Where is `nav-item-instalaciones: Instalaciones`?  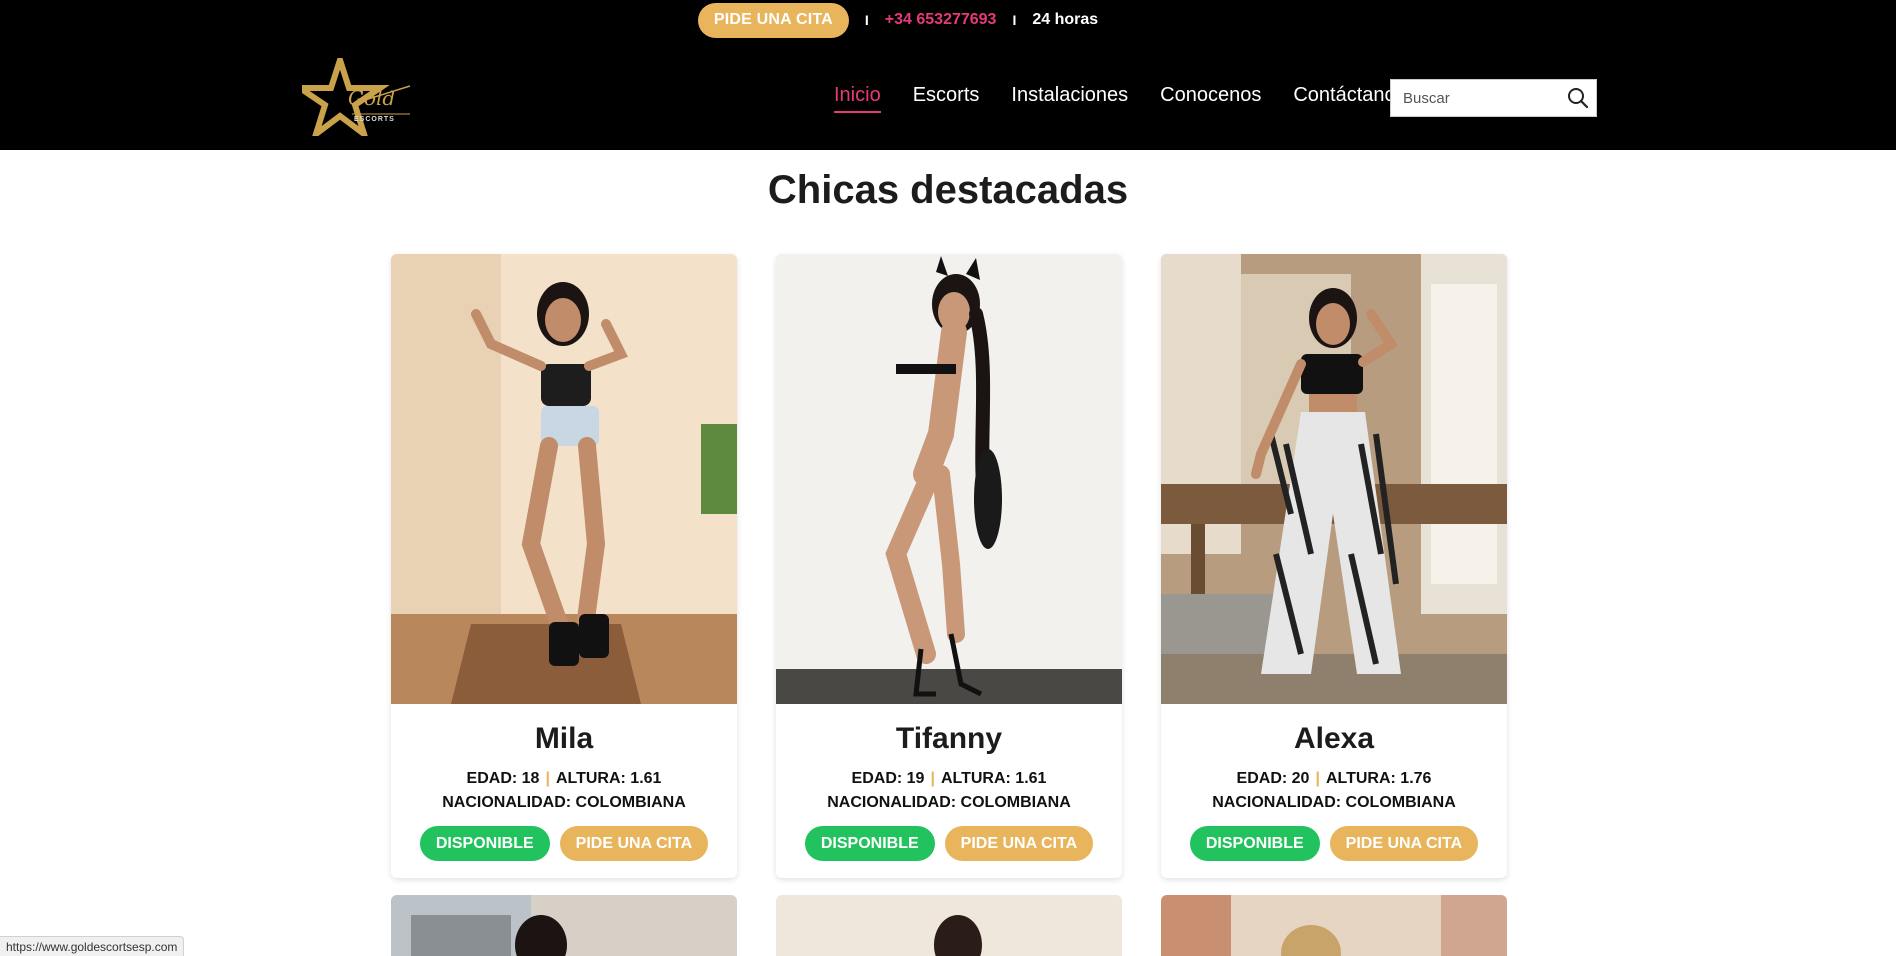 nav-item-instalaciones: Instalaciones is located at coordinates (1069, 98).